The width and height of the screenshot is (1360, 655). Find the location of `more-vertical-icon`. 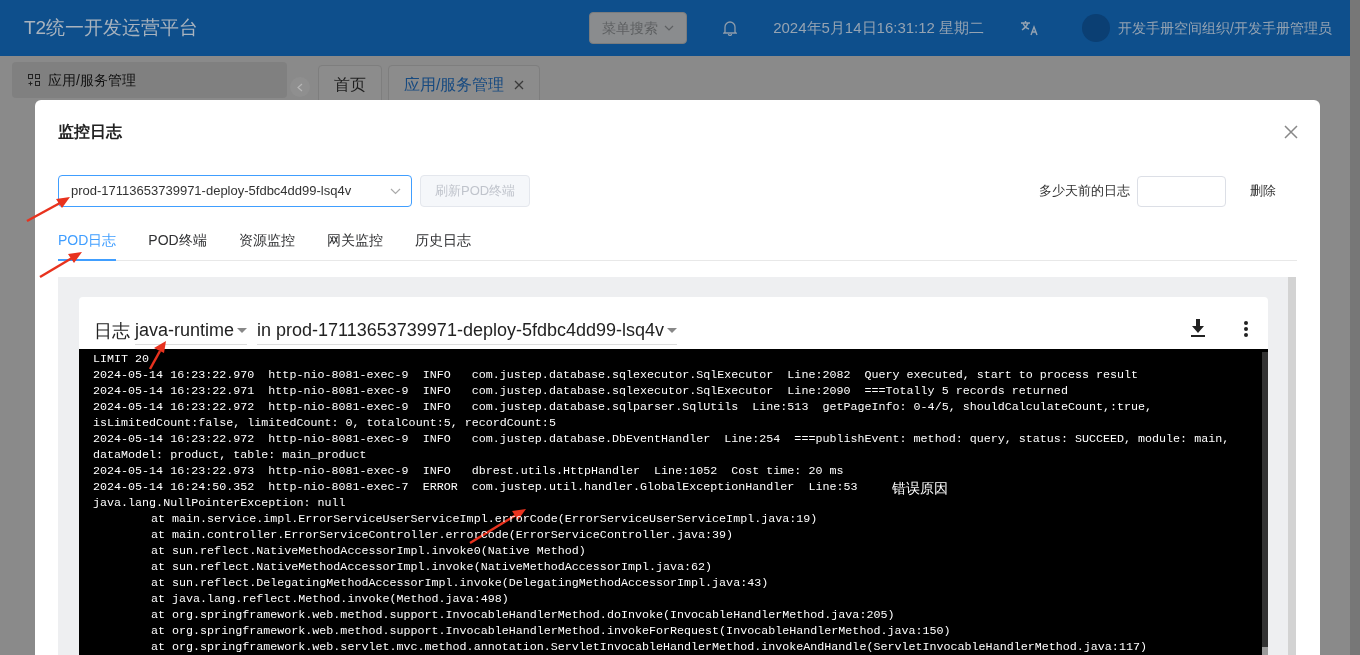

more-vertical-icon is located at coordinates (1246, 329).